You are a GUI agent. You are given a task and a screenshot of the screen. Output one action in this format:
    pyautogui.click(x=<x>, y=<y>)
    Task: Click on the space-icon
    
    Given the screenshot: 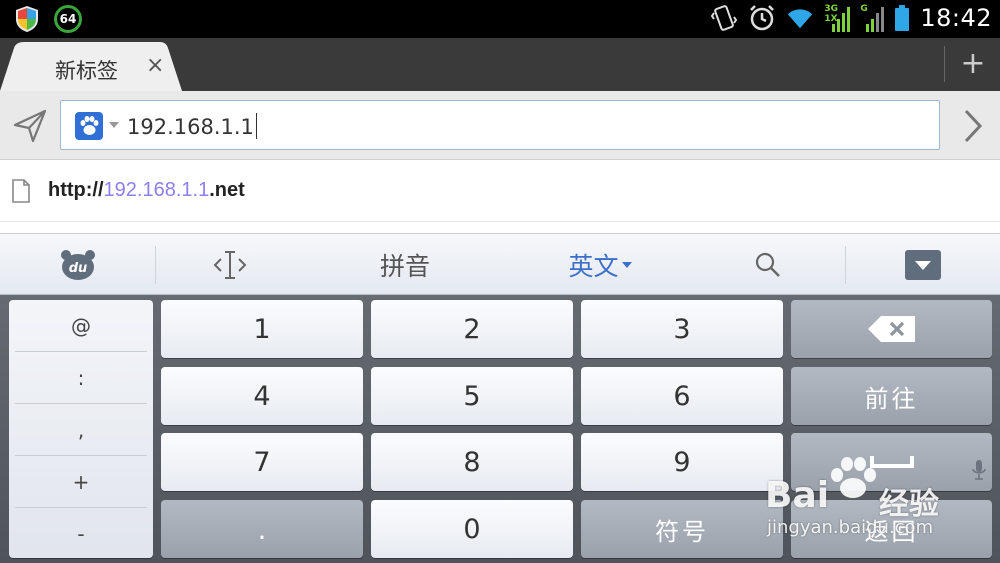 What is the action you would take?
    pyautogui.click(x=891, y=462)
    